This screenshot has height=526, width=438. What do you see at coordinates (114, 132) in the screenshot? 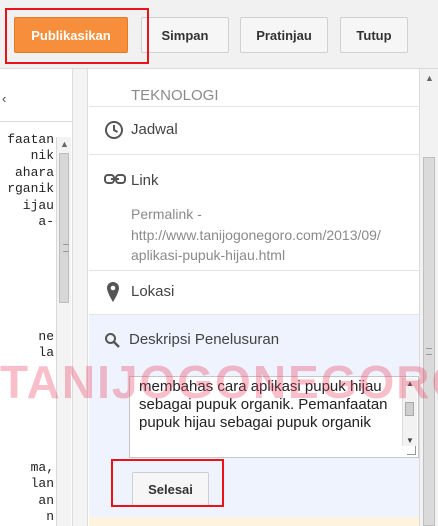
I see `clock-icon` at bounding box center [114, 132].